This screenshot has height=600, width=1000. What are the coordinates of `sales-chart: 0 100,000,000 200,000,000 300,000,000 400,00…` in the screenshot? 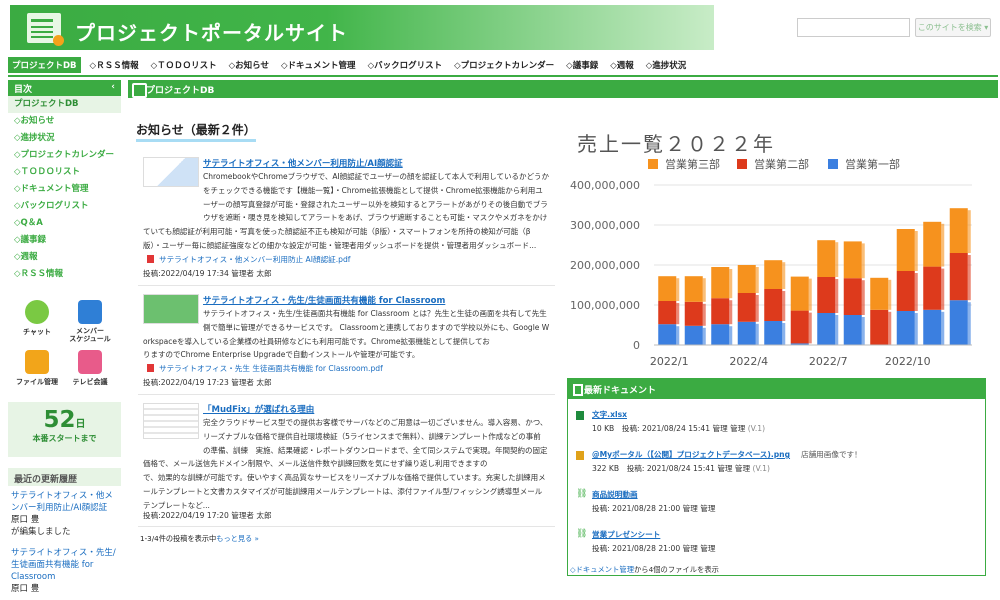 It's located at (771, 262).